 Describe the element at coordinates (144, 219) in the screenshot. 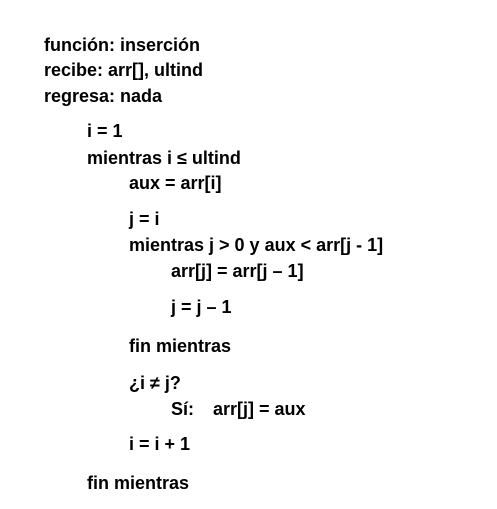

I see `j-assign-statement: j = i` at that location.